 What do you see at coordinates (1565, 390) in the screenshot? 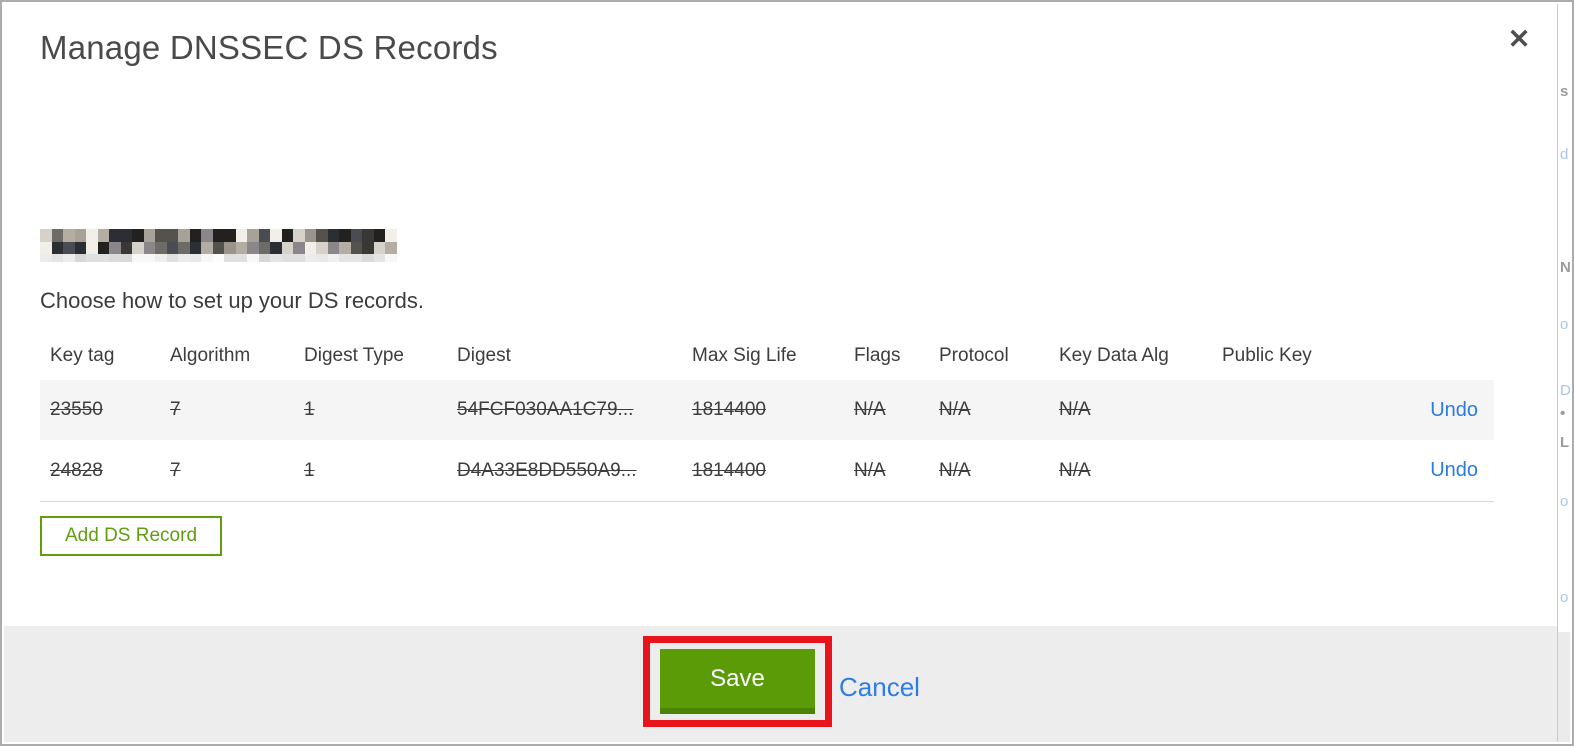
I see `background-text-fragment: D` at bounding box center [1565, 390].